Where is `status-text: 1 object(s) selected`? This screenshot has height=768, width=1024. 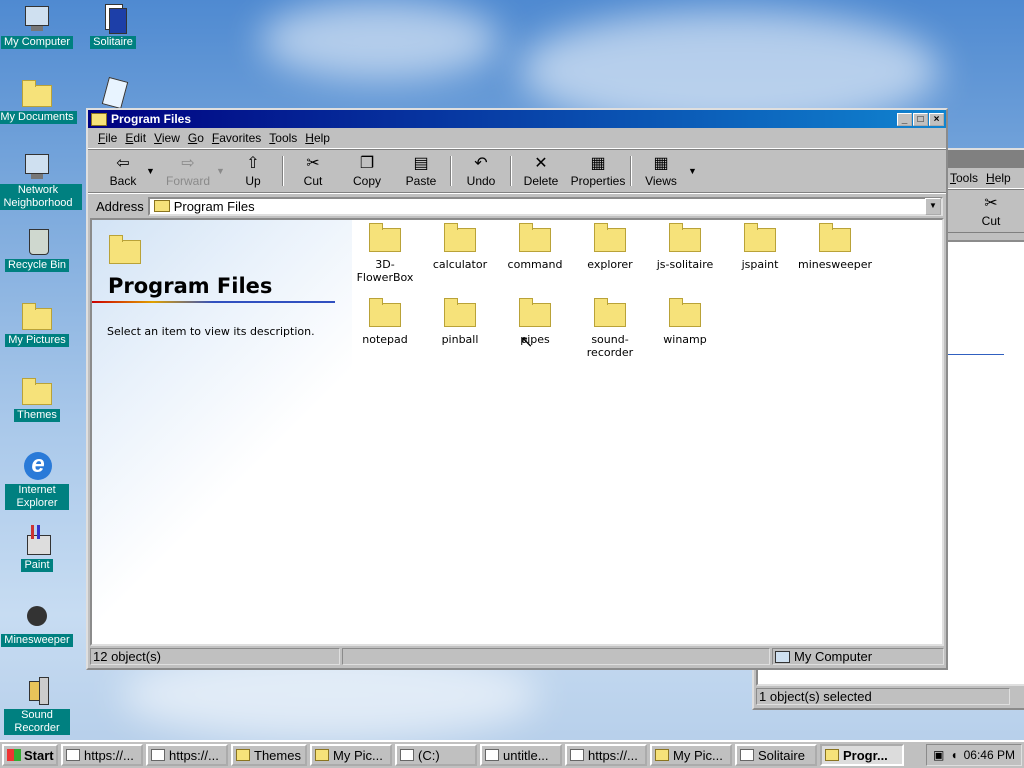
status-text: 1 object(s) selected is located at coordinates (883, 696).